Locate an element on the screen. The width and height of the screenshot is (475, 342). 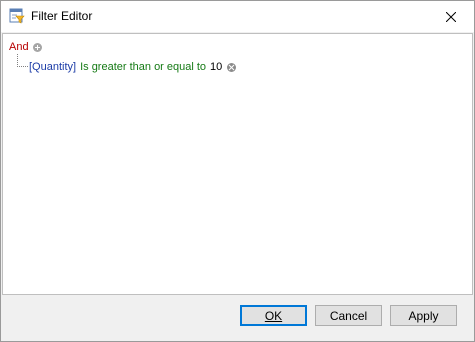
close-button is located at coordinates (451, 16).